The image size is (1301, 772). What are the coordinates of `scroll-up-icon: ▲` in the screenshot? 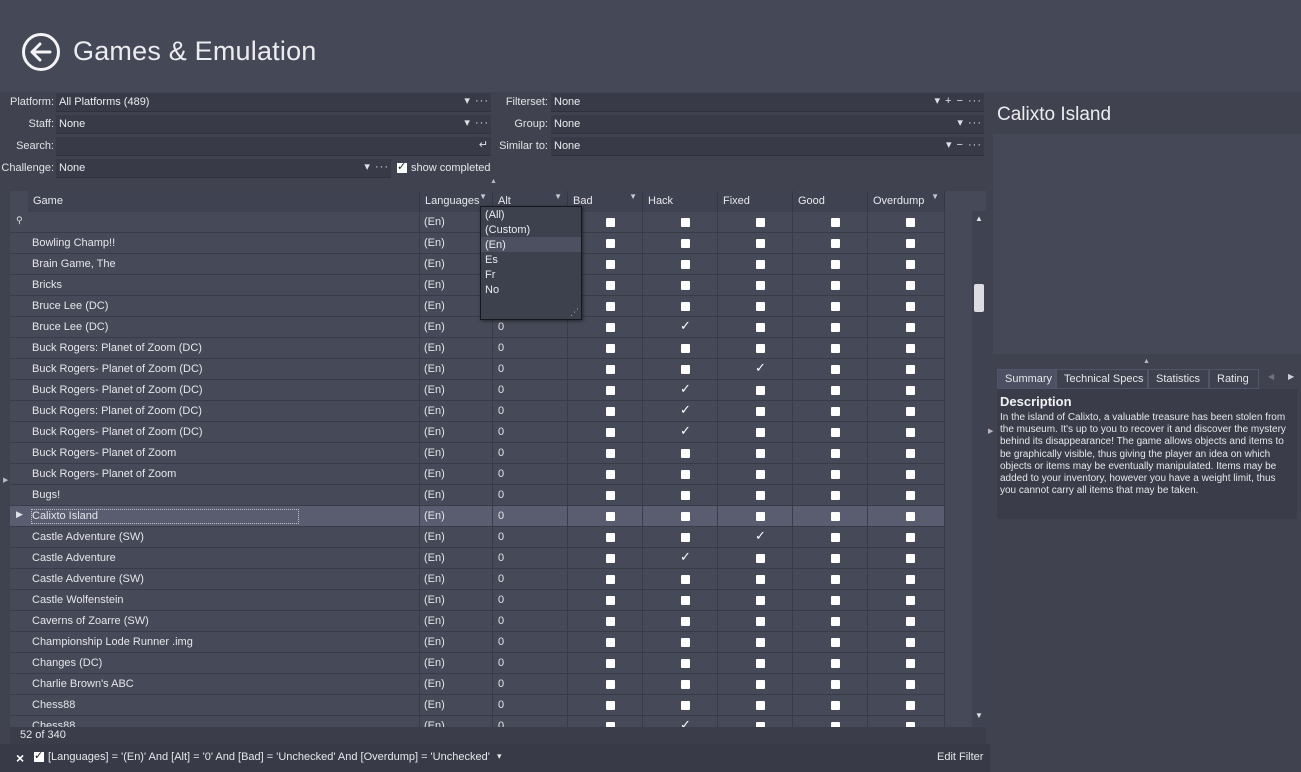 It's located at (979, 218).